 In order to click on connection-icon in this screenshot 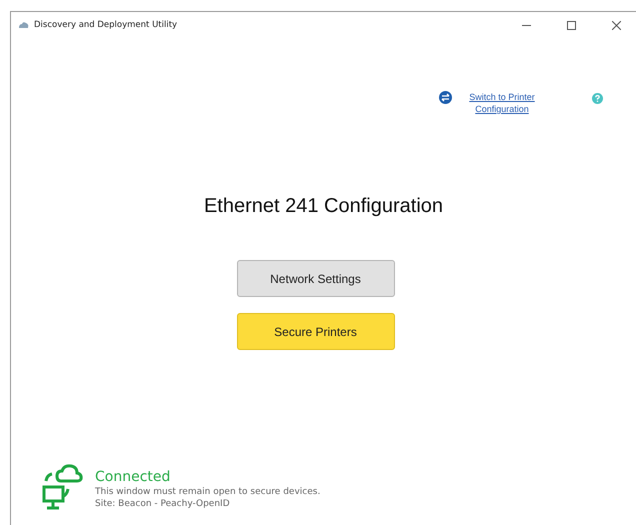, I will do `click(63, 487)`.